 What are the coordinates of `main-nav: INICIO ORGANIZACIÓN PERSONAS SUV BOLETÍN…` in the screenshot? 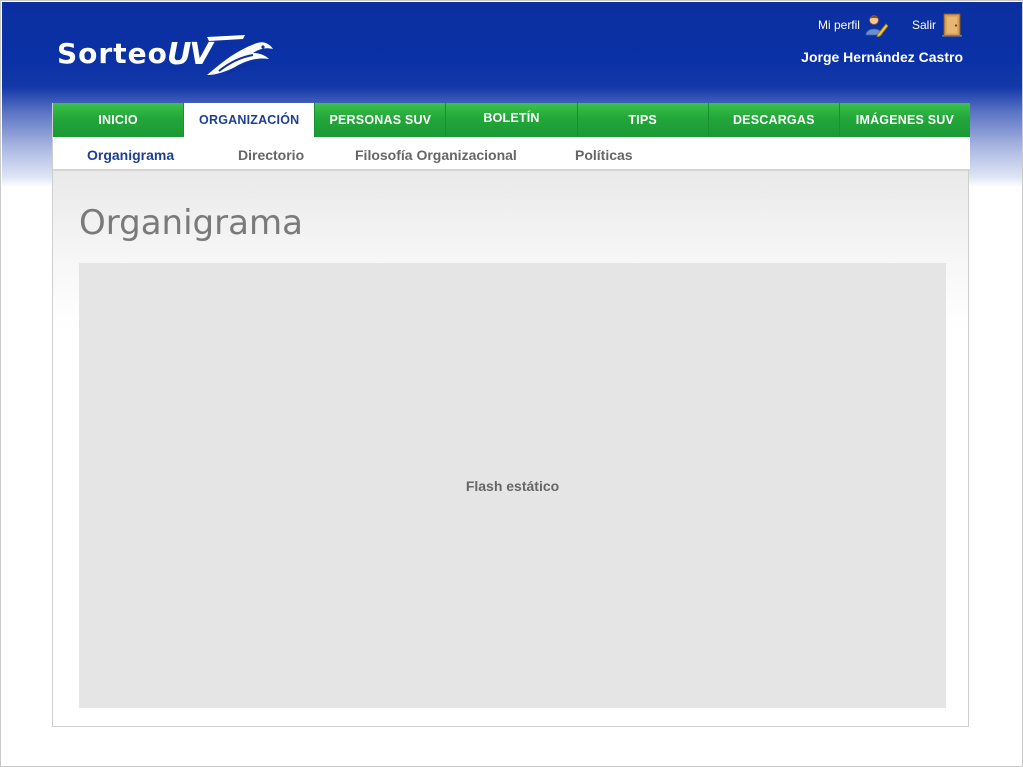 It's located at (511, 120).